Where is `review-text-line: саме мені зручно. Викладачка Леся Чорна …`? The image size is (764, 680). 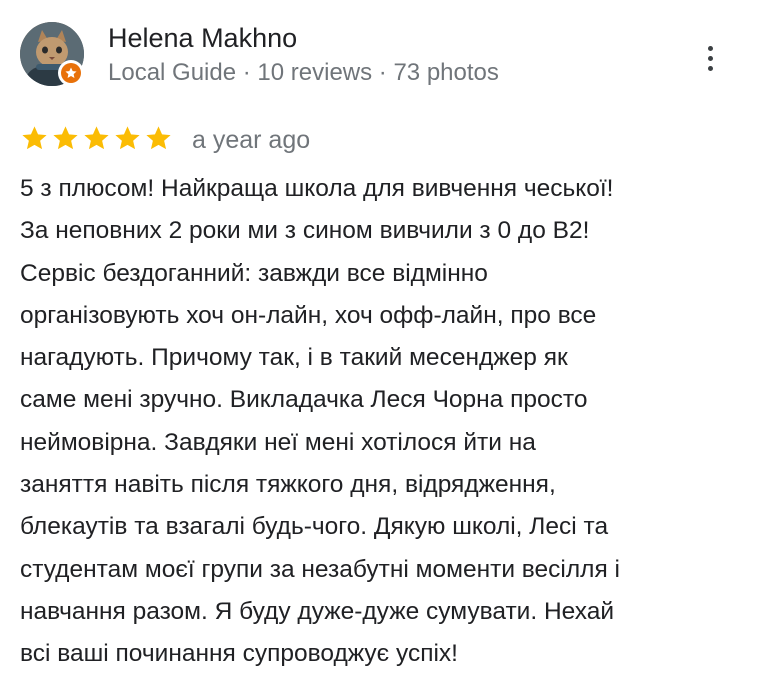 review-text-line: саме мені зручно. Викладачка Леся Чорна … is located at coordinates (304, 400).